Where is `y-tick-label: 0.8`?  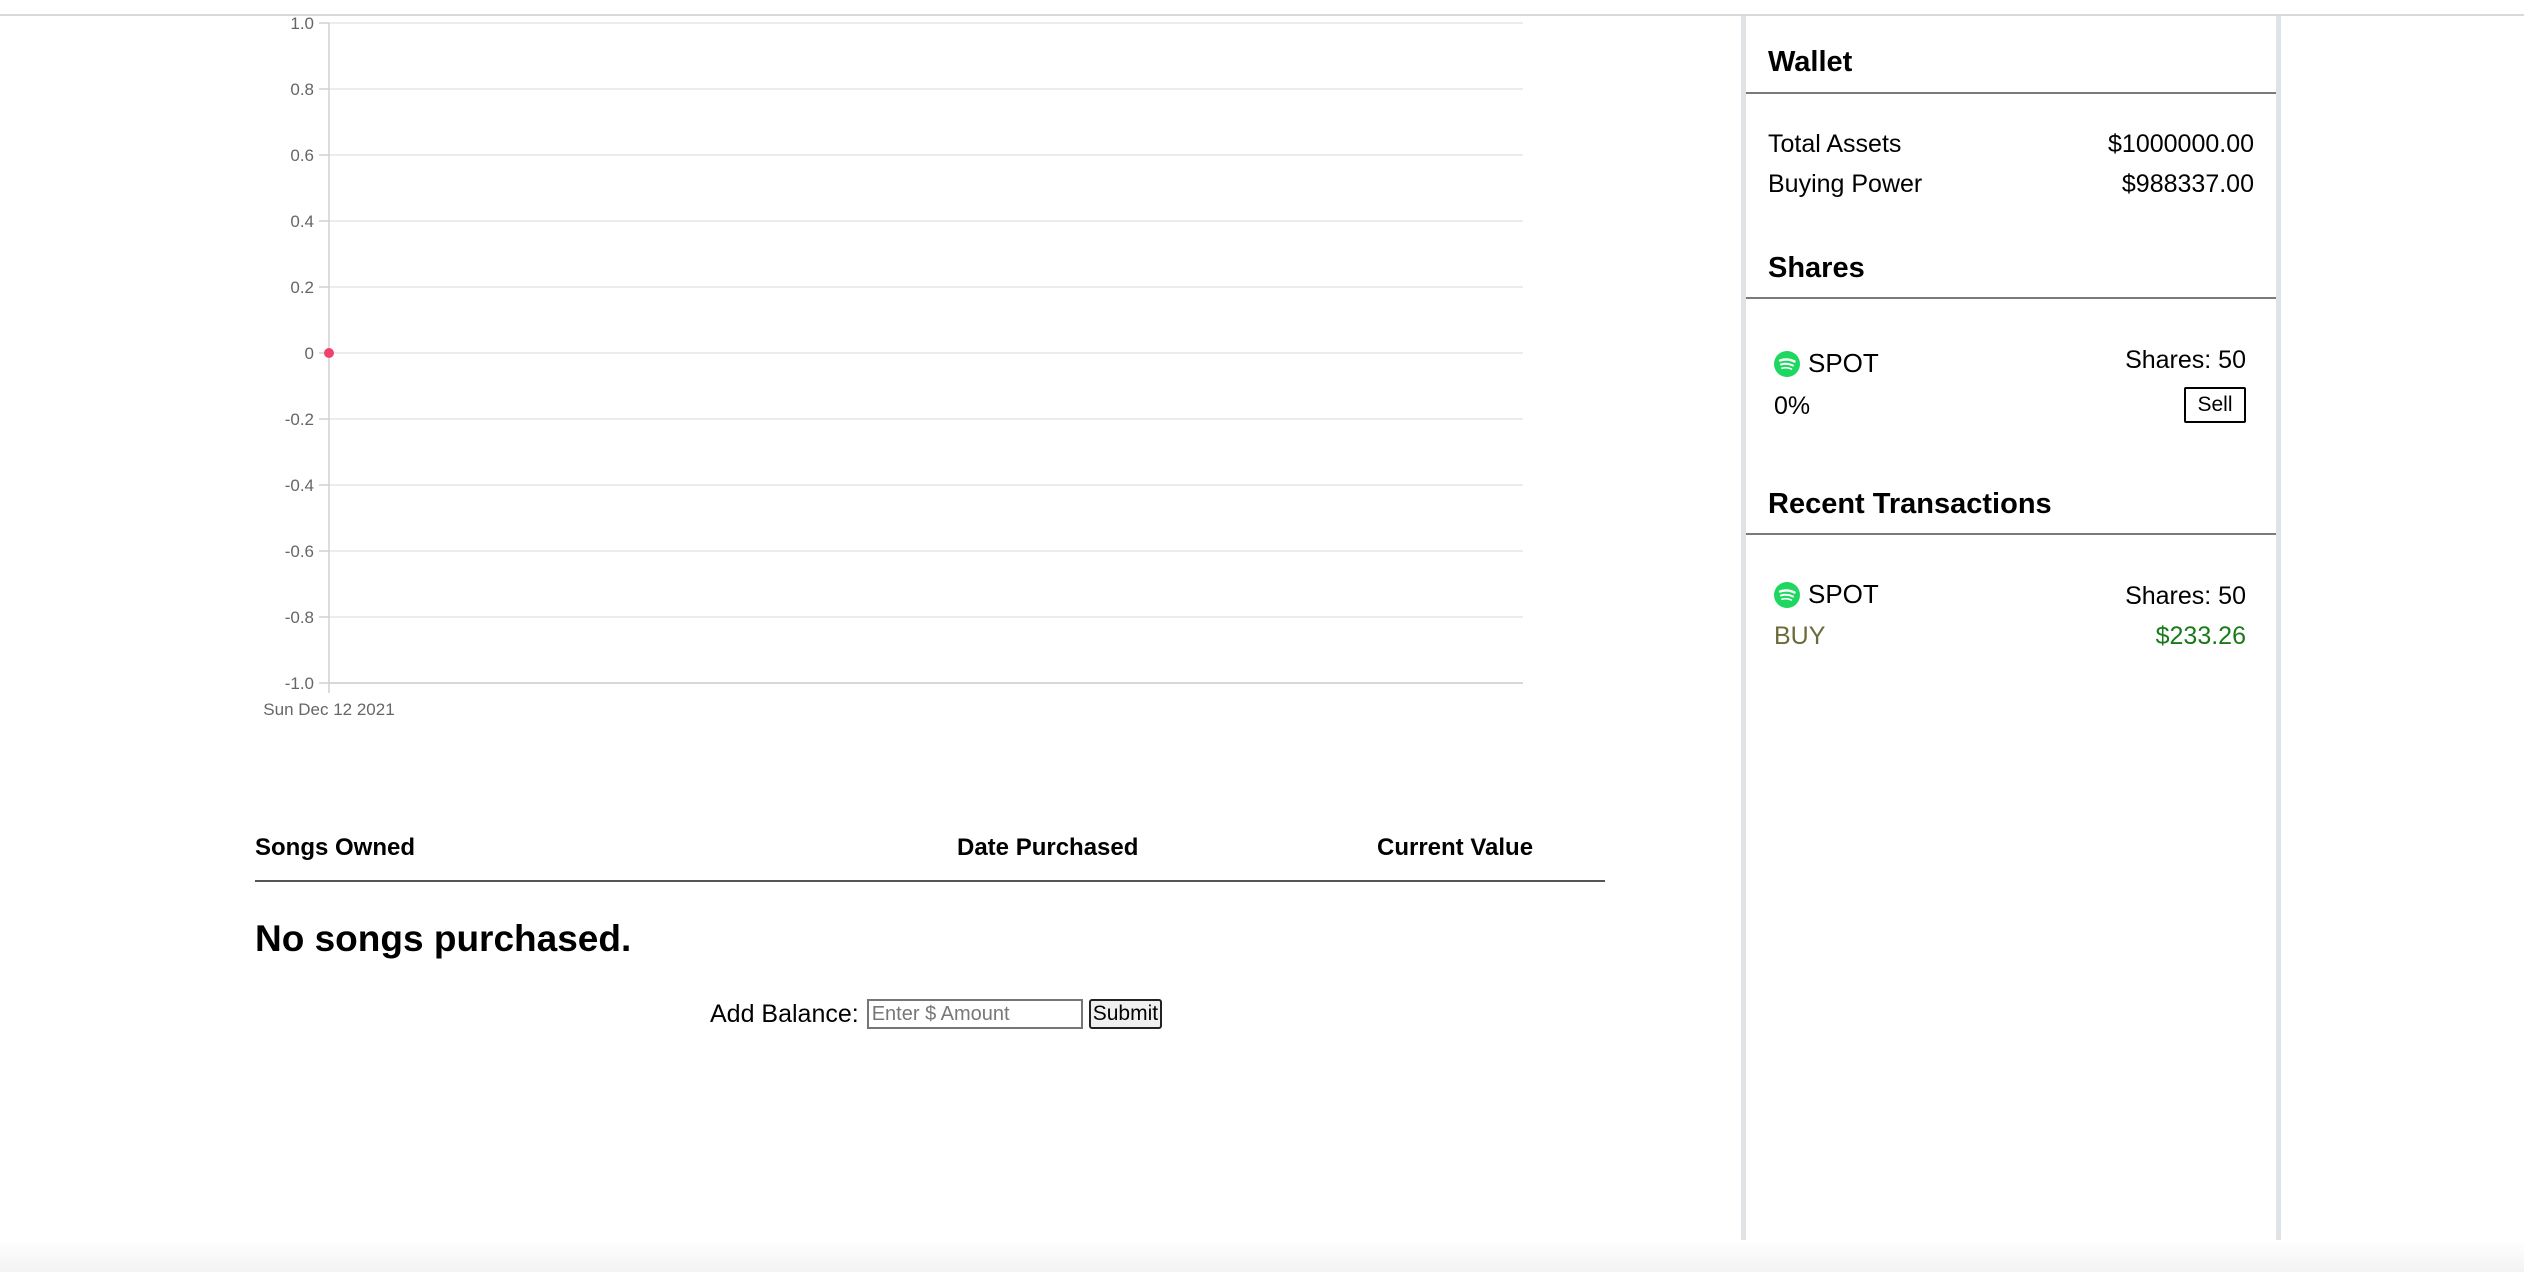
y-tick-label: 0.8 is located at coordinates (302, 89).